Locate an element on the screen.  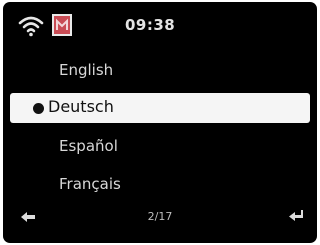
menu-item-espanol: Español is located at coordinates (160, 147).